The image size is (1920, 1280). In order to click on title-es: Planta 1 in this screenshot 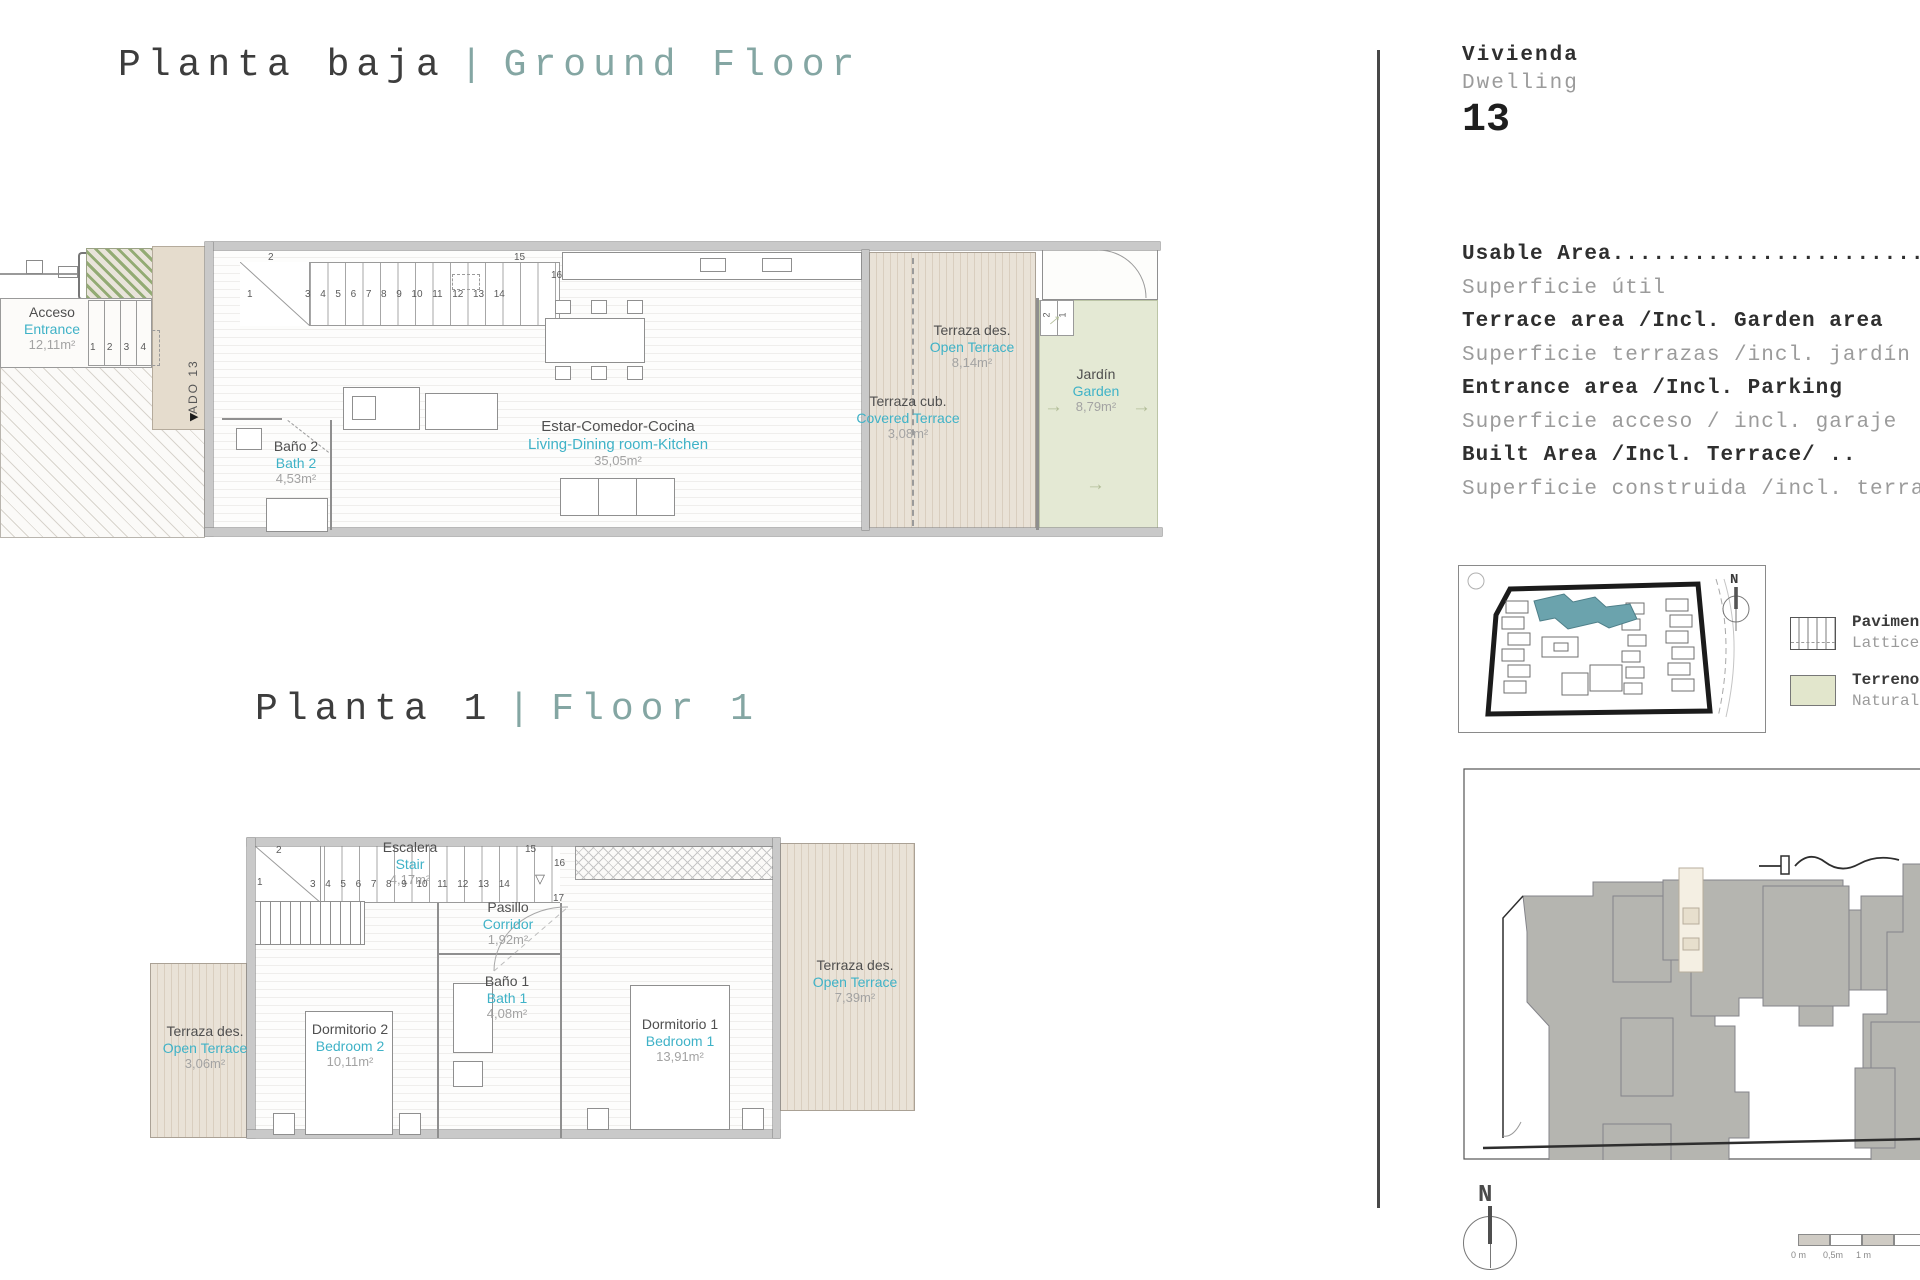, I will do `click(374, 709)`.